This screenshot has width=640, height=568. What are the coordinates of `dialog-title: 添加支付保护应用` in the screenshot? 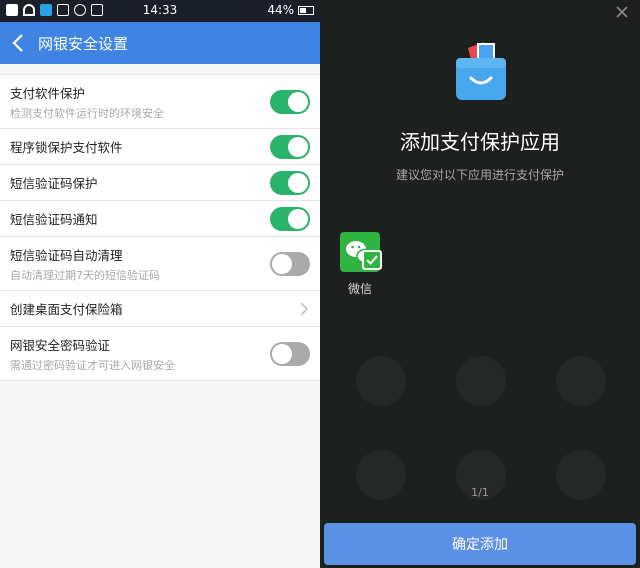 It's located at (480, 142).